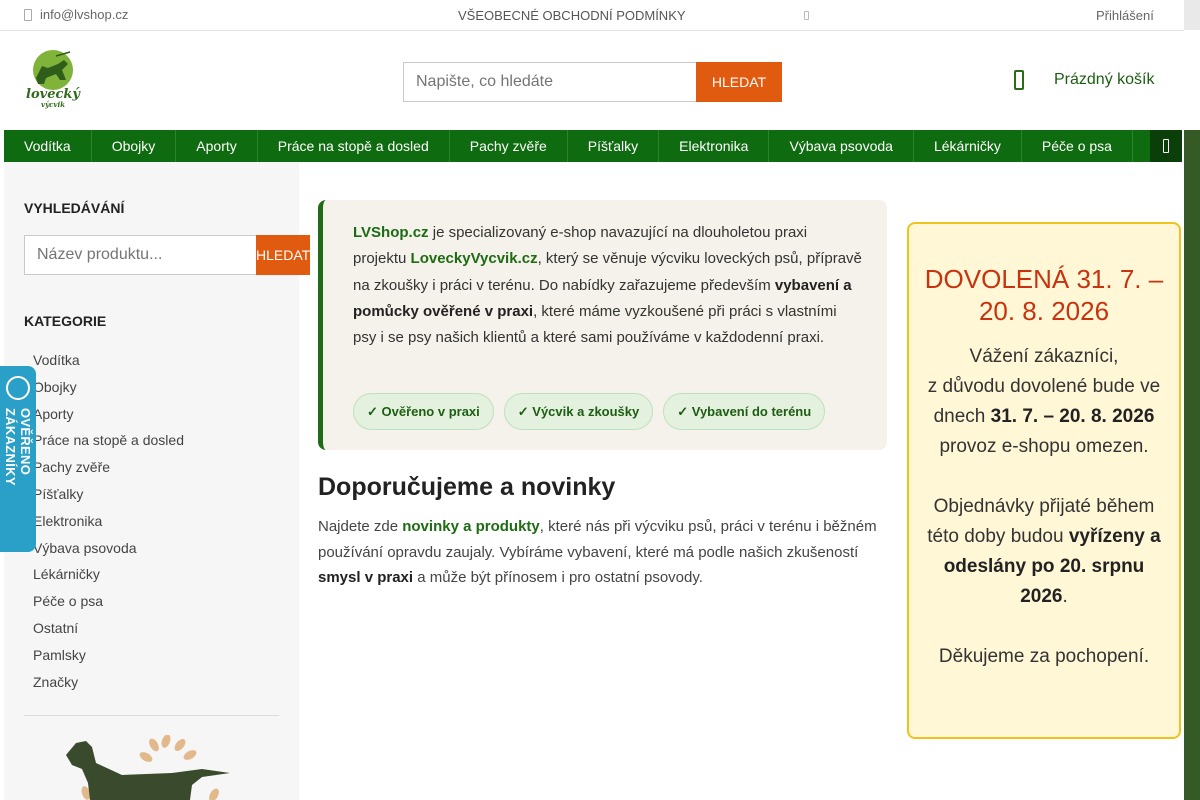 The width and height of the screenshot is (1200, 800). What do you see at coordinates (1019, 80) in the screenshot?
I see `cart-icon` at bounding box center [1019, 80].